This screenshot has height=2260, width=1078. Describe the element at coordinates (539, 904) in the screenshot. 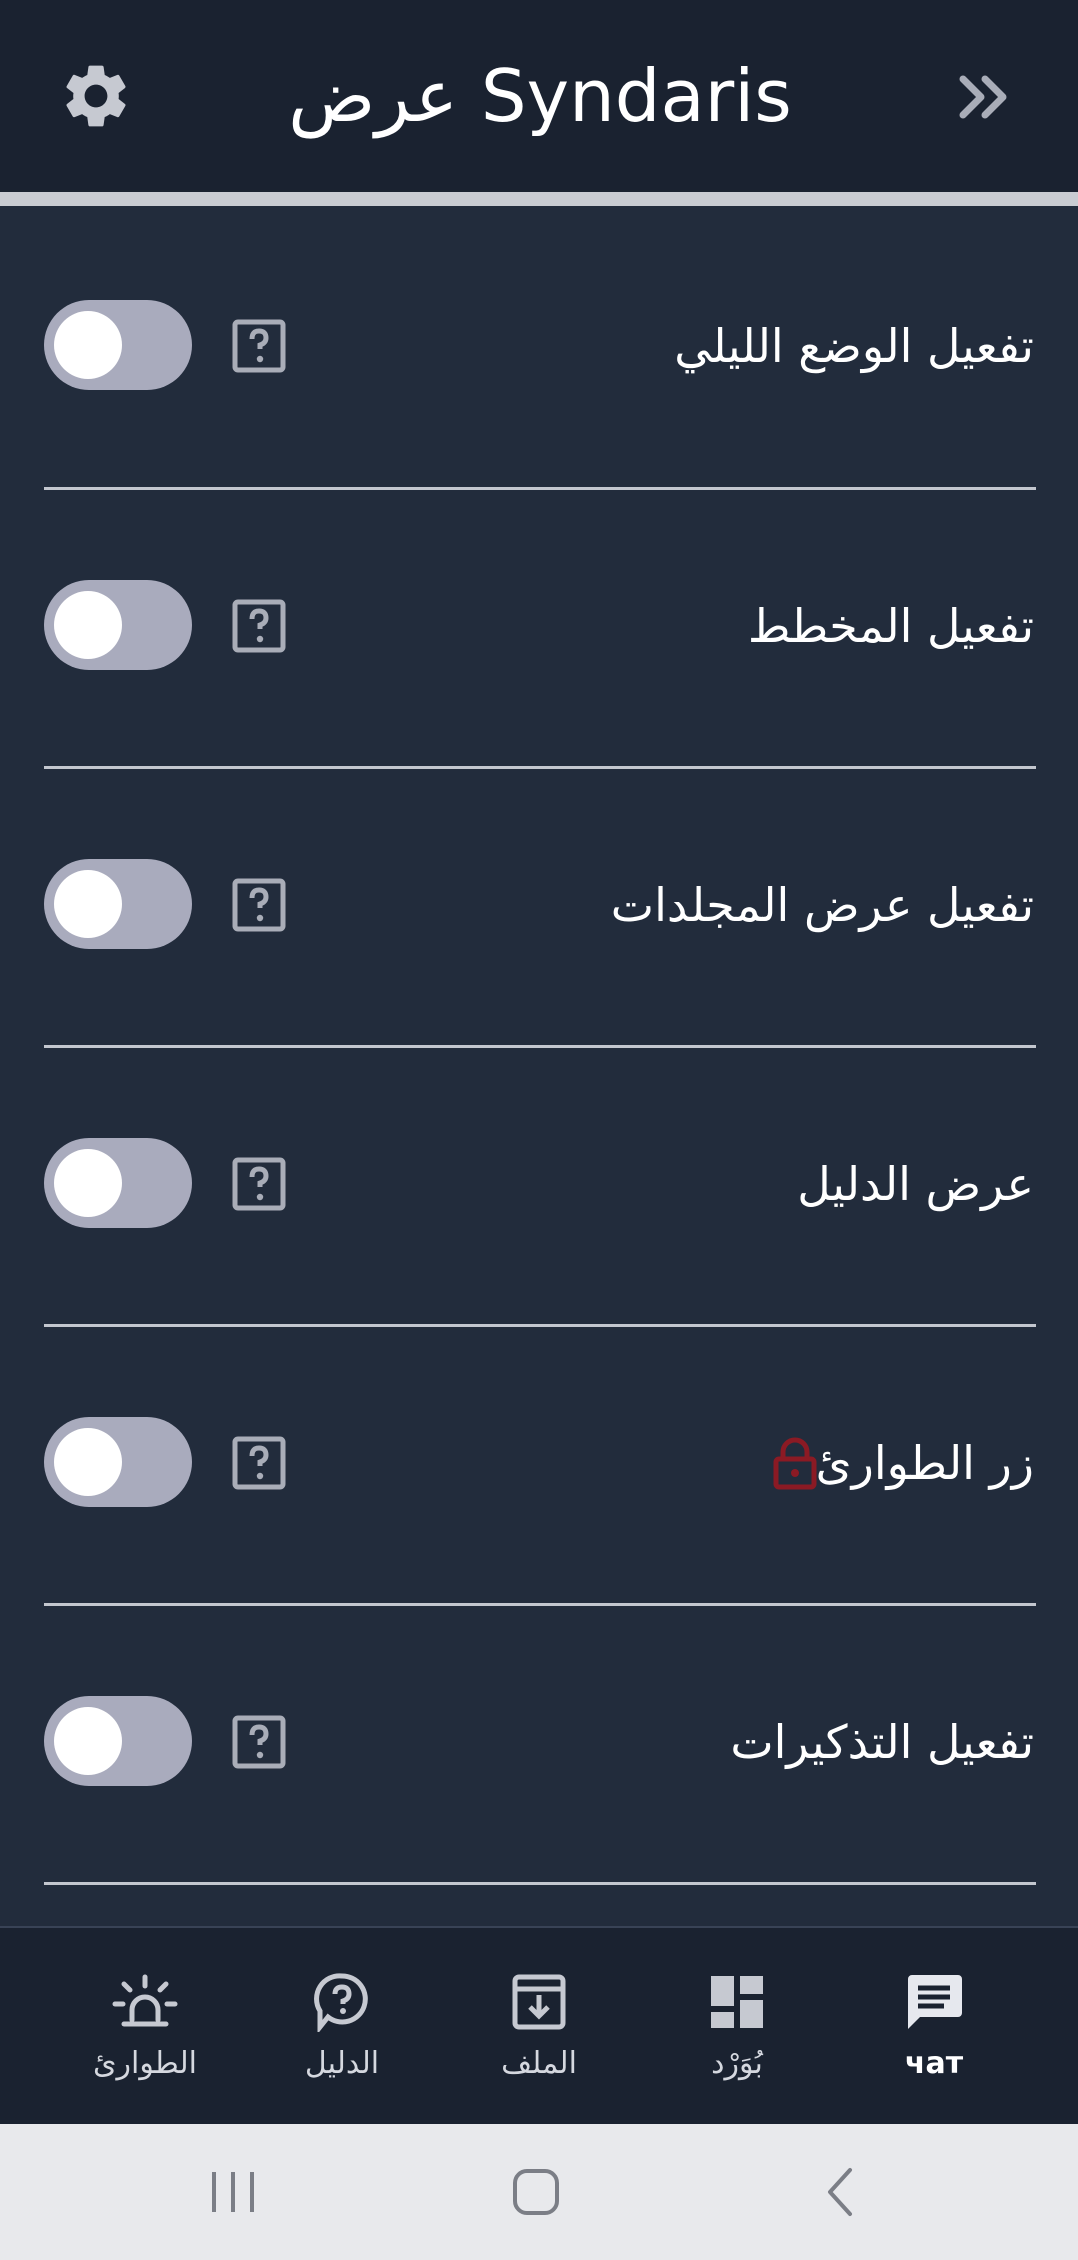

I see `setting-row-folders-view: تفعيل عرض المجلدات` at that location.